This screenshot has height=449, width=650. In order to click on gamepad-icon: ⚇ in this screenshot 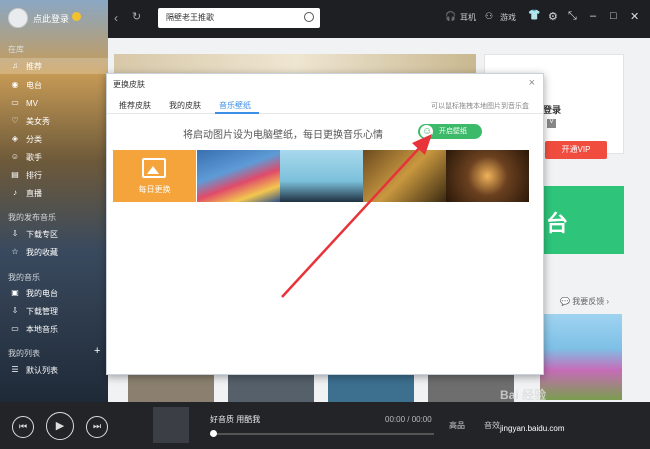, I will do `click(489, 16)`.